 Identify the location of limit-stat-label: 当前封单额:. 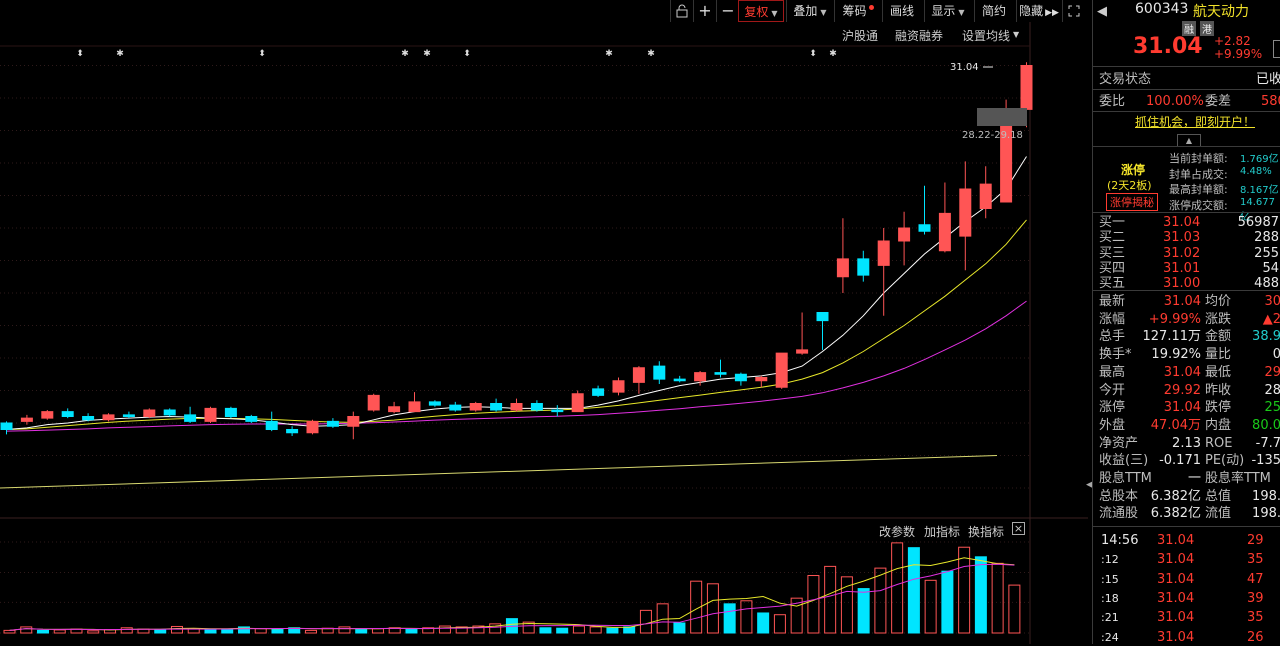
(1198, 158).